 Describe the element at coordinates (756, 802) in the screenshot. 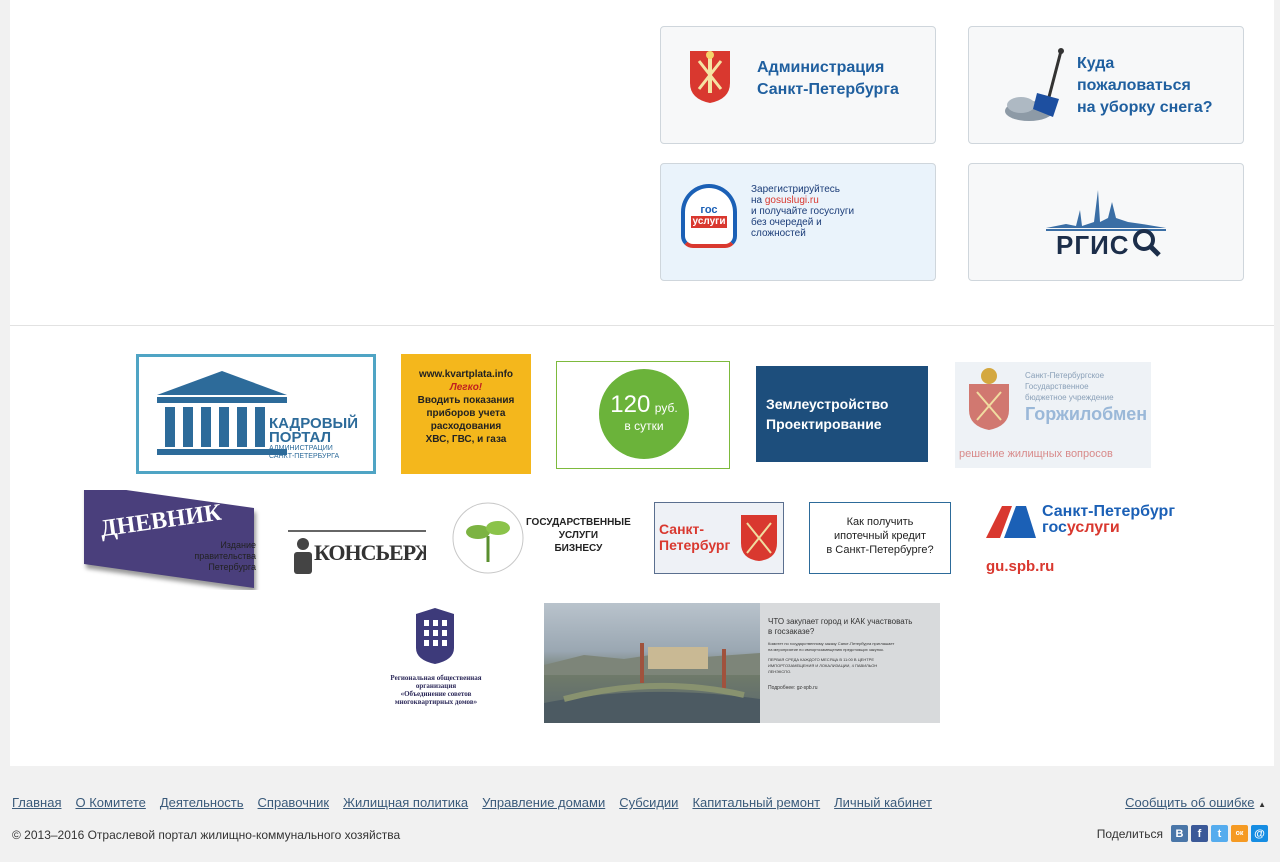

I see `footer-link-capital-repair: Капитальный ремонт` at that location.